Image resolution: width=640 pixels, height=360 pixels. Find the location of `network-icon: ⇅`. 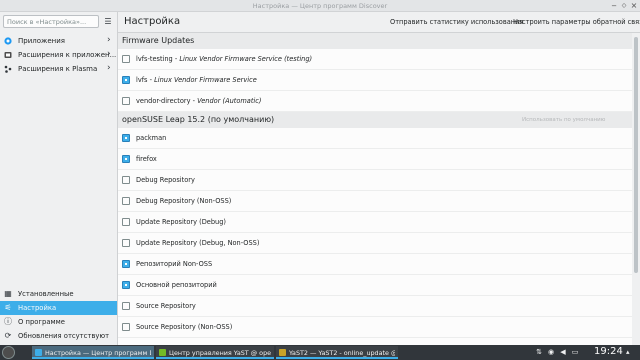

network-icon: ⇅ is located at coordinates (539, 352).